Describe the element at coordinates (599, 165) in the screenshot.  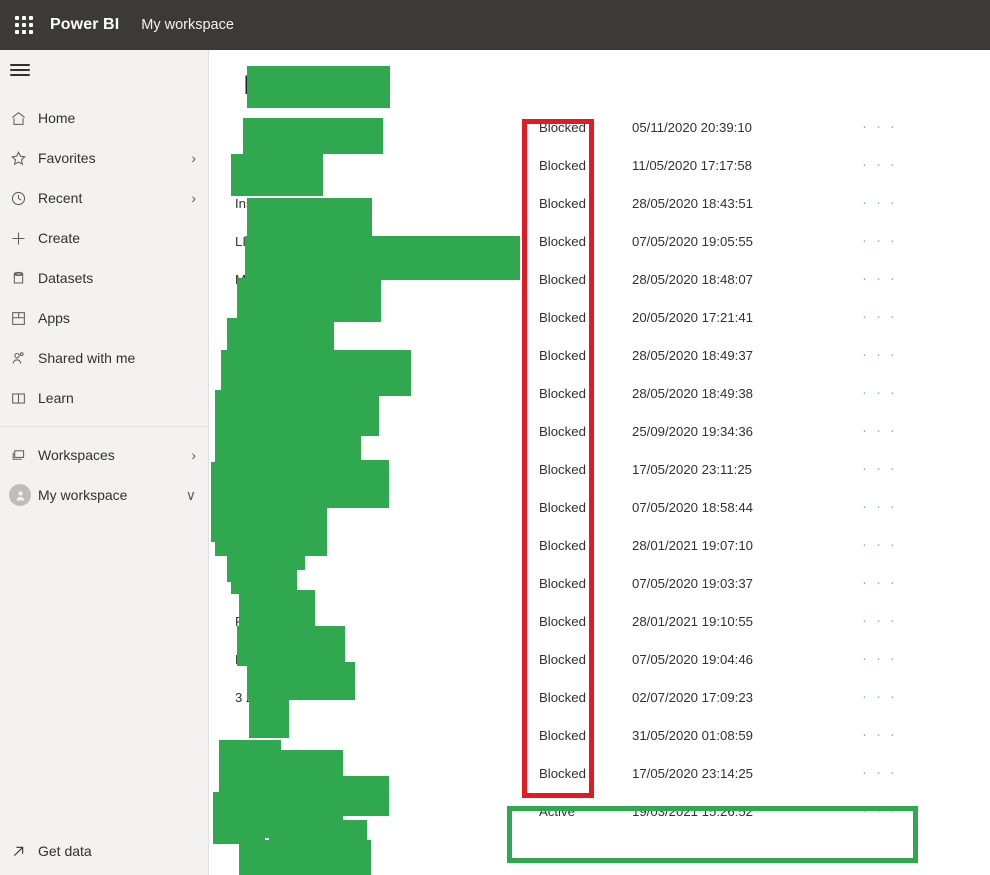
I see `table-row: Blocked 11/05/2020 17:17:58 · · ·` at that location.